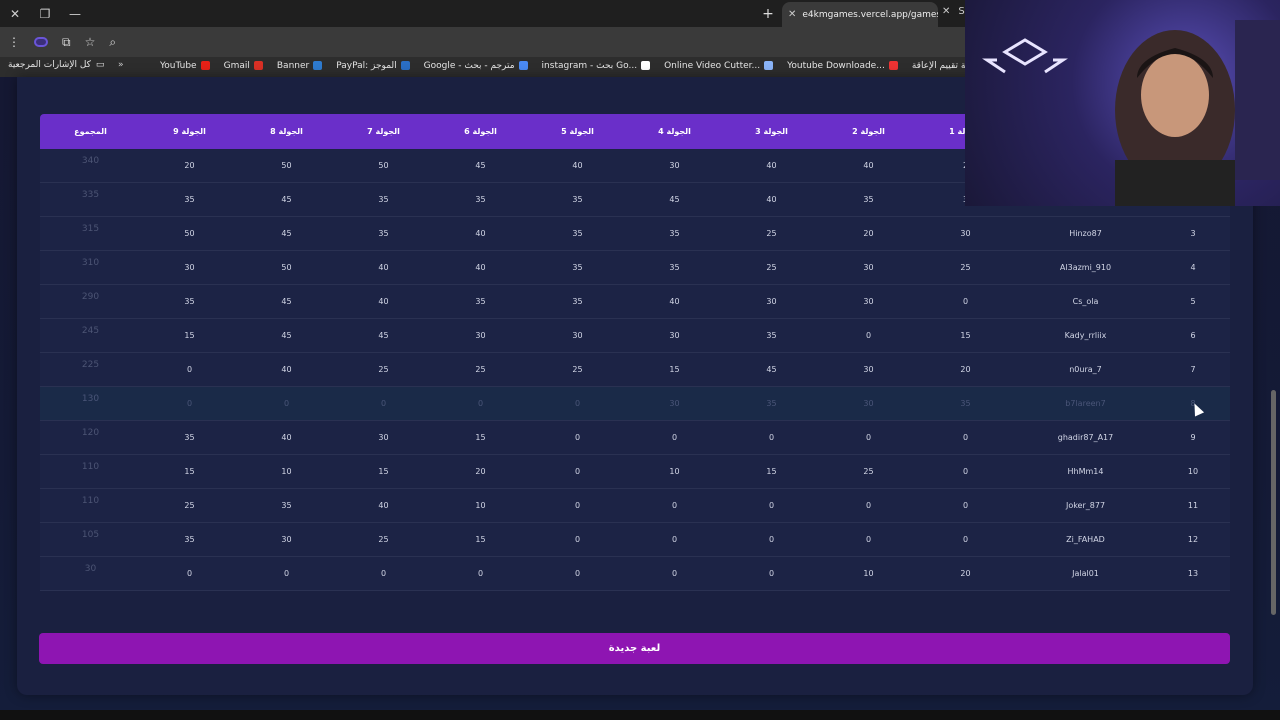 The width and height of the screenshot is (1280, 720). I want to click on cell-player-name: Cs_ola, so click(1085, 301).